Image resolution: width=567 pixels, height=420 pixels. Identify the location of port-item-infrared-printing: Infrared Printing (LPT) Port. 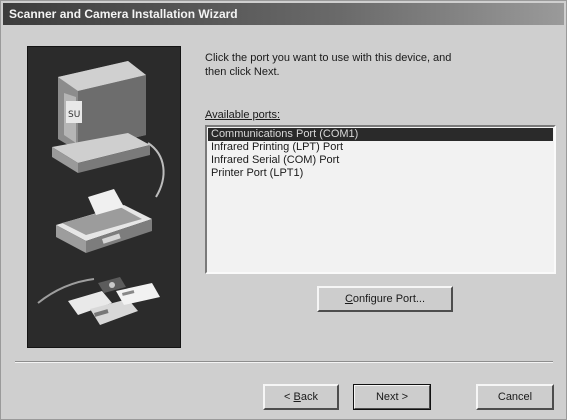
(380, 147).